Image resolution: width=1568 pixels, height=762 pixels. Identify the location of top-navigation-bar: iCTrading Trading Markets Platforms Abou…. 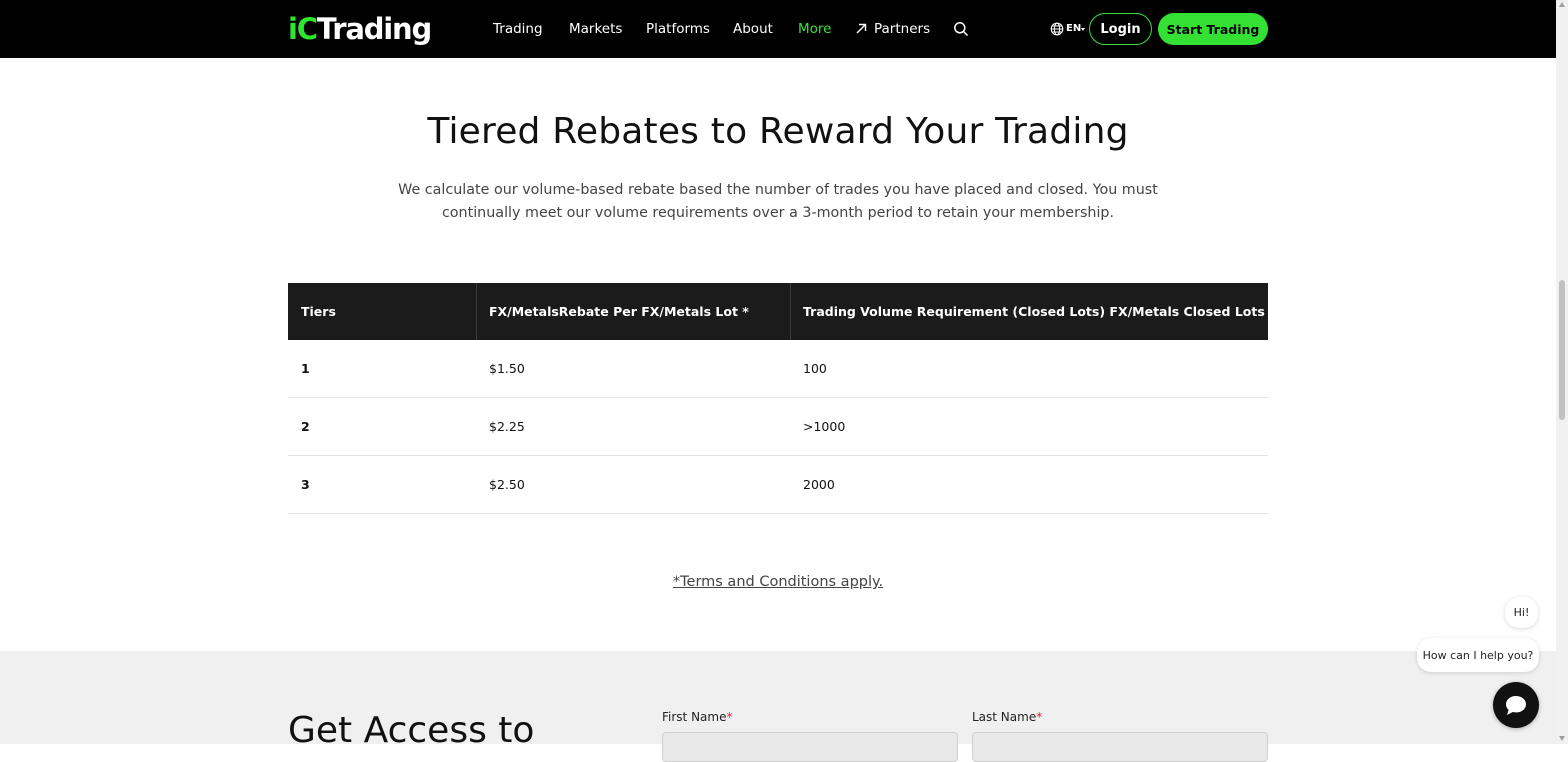
(778, 29).